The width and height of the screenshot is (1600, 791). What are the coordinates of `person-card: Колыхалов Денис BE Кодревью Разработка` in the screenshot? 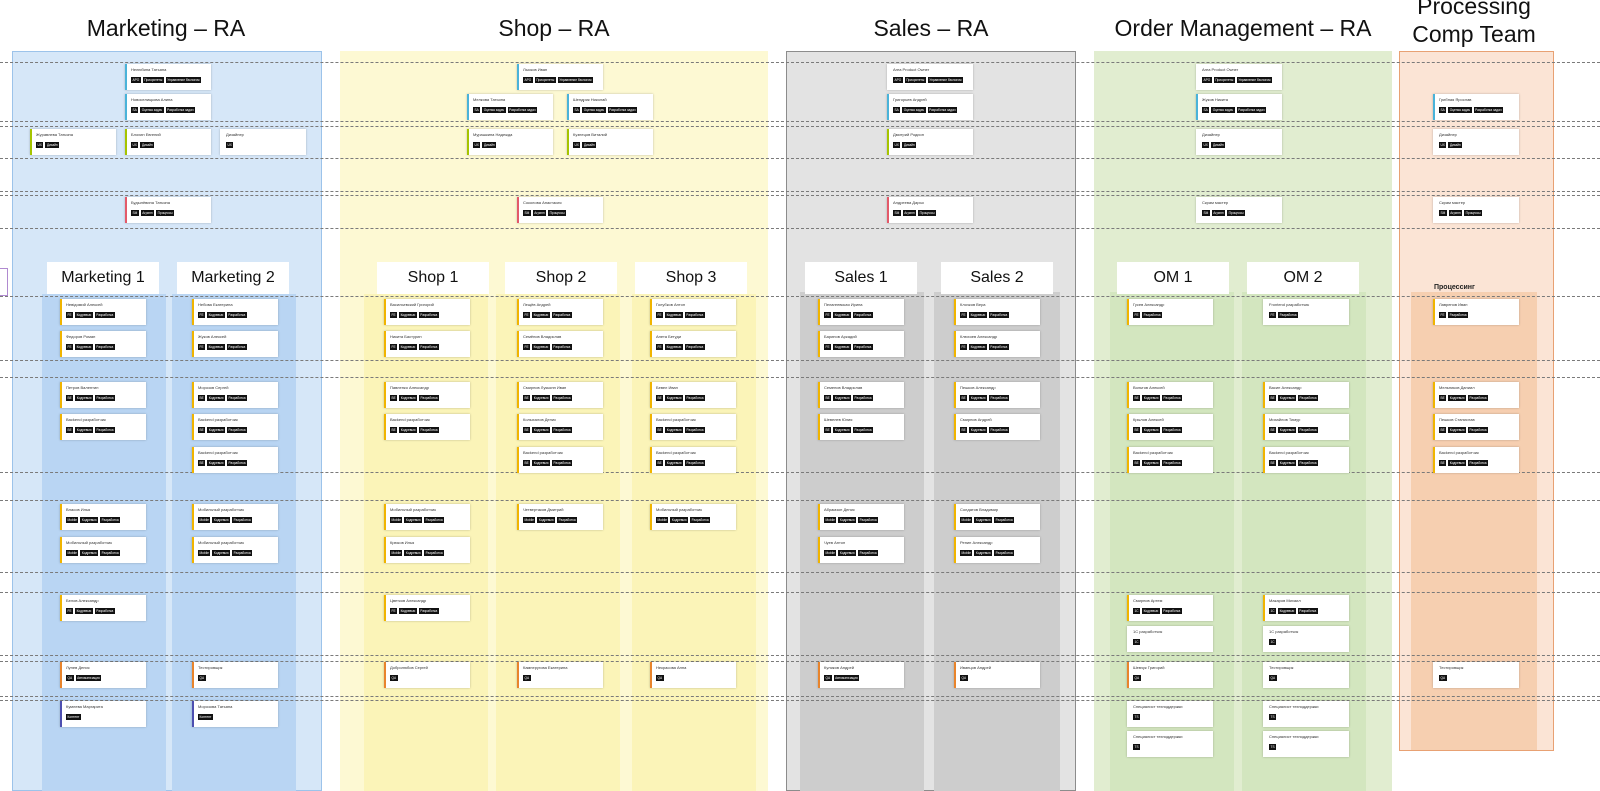 It's located at (560, 427).